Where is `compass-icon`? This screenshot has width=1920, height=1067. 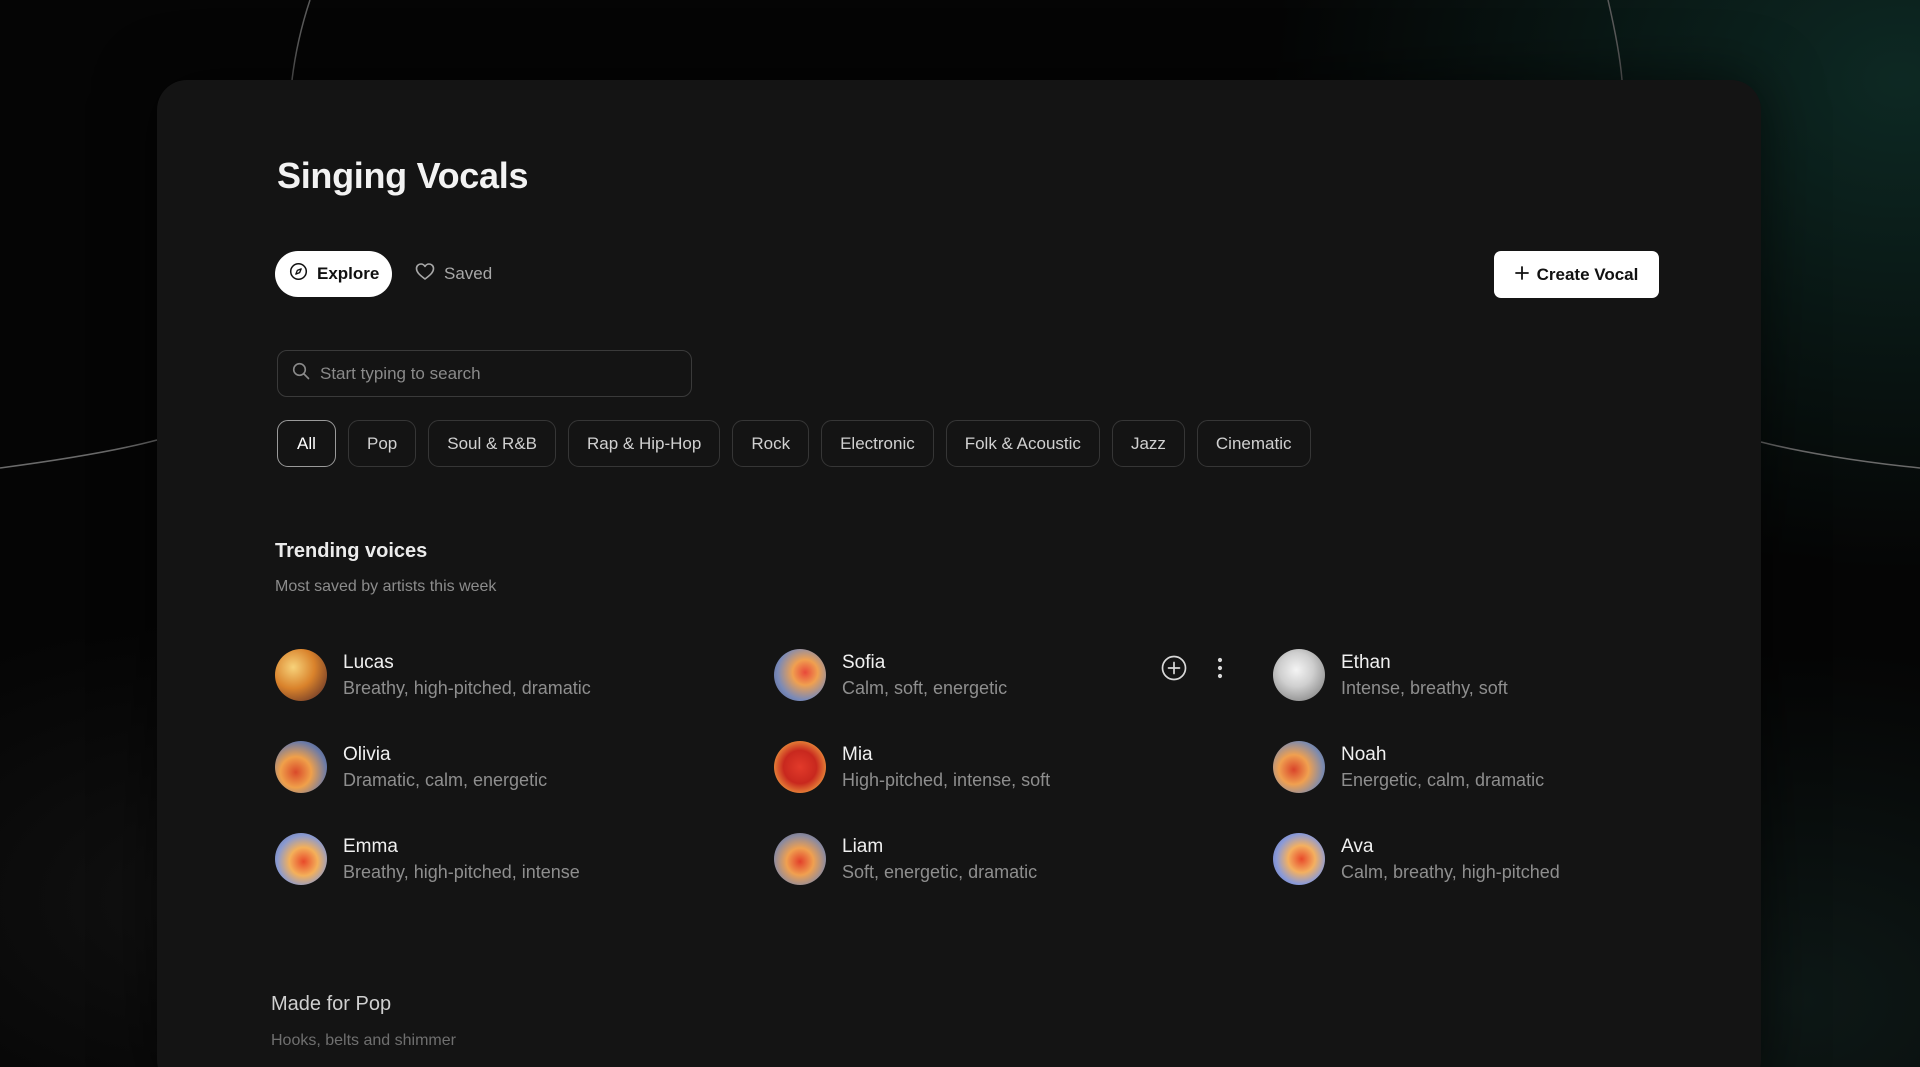
compass-icon is located at coordinates (298, 274).